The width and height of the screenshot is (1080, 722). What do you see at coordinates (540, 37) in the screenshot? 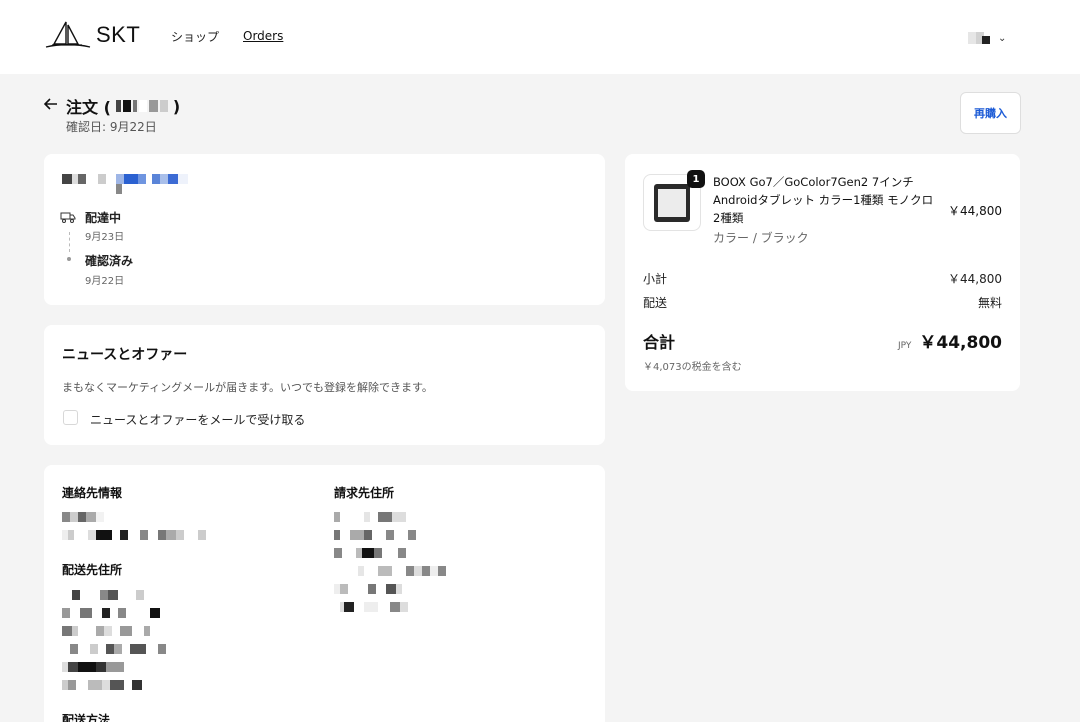
I see `site-header: SKT ショップ Orders ⌄` at bounding box center [540, 37].